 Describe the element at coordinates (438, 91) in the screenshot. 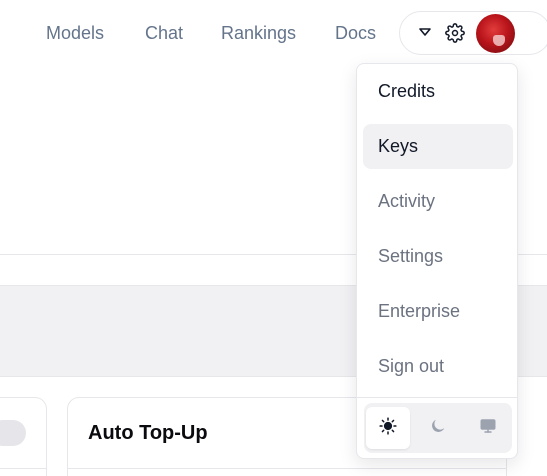

I see `menu-item-credits: Credits` at that location.